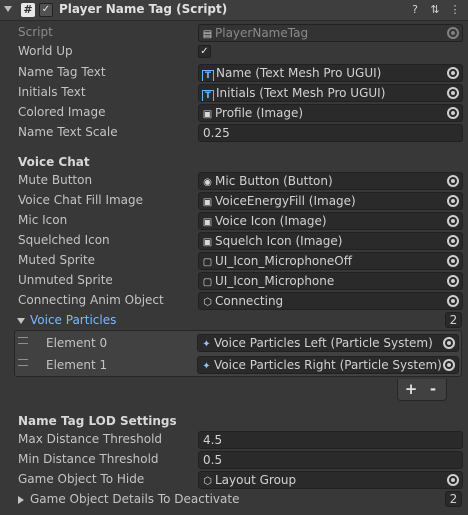 This screenshot has height=515, width=468. I want to click on presets-icon: ⇅, so click(435, 10).